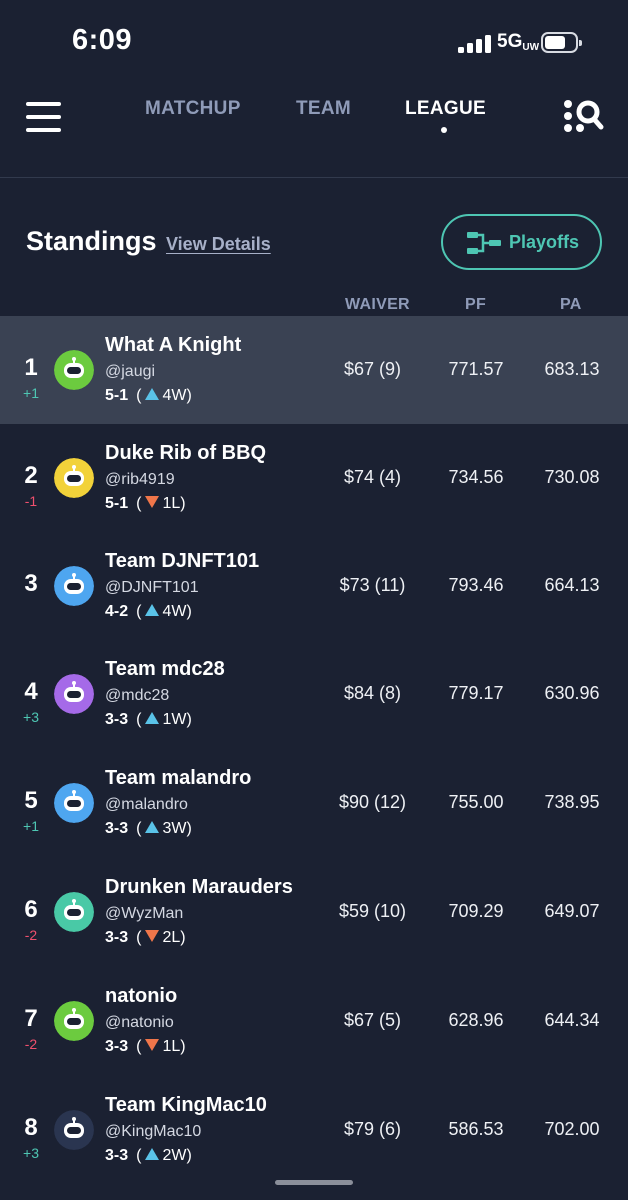 This screenshot has width=628, height=1200. Describe the element at coordinates (476, 1129) in the screenshot. I see `points-for: 586.53` at that location.